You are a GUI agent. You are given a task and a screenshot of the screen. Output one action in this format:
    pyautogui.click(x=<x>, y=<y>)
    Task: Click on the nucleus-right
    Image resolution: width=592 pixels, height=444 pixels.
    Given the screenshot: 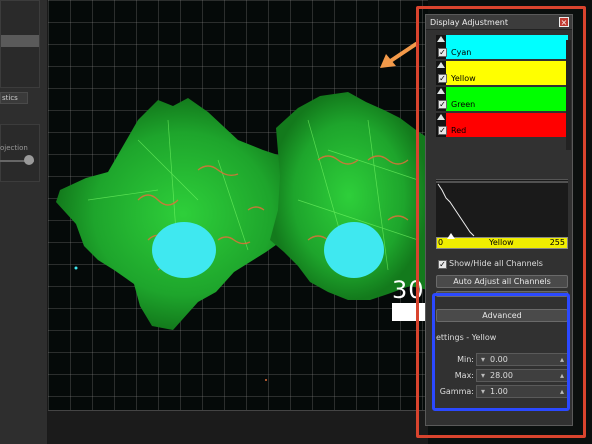 What is the action you would take?
    pyautogui.click(x=354, y=250)
    